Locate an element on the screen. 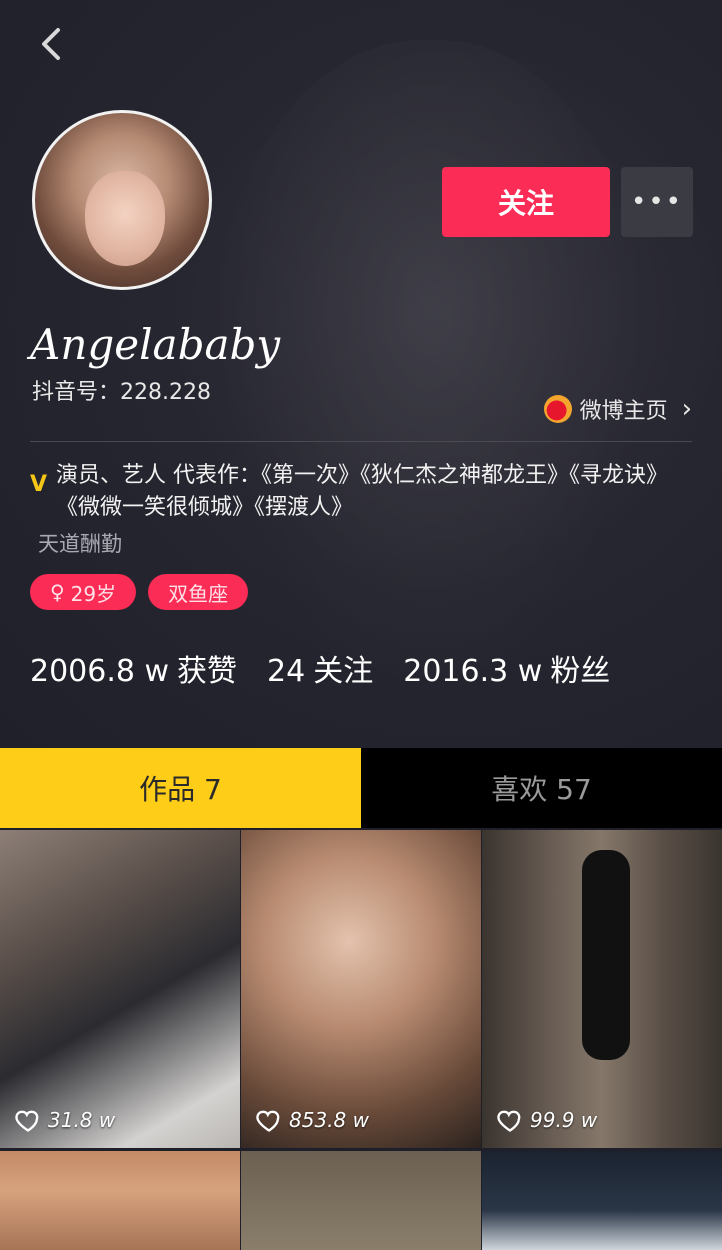 The height and width of the screenshot is (1250, 722). video-thumbnail: 31.8 w is located at coordinates (120, 989).